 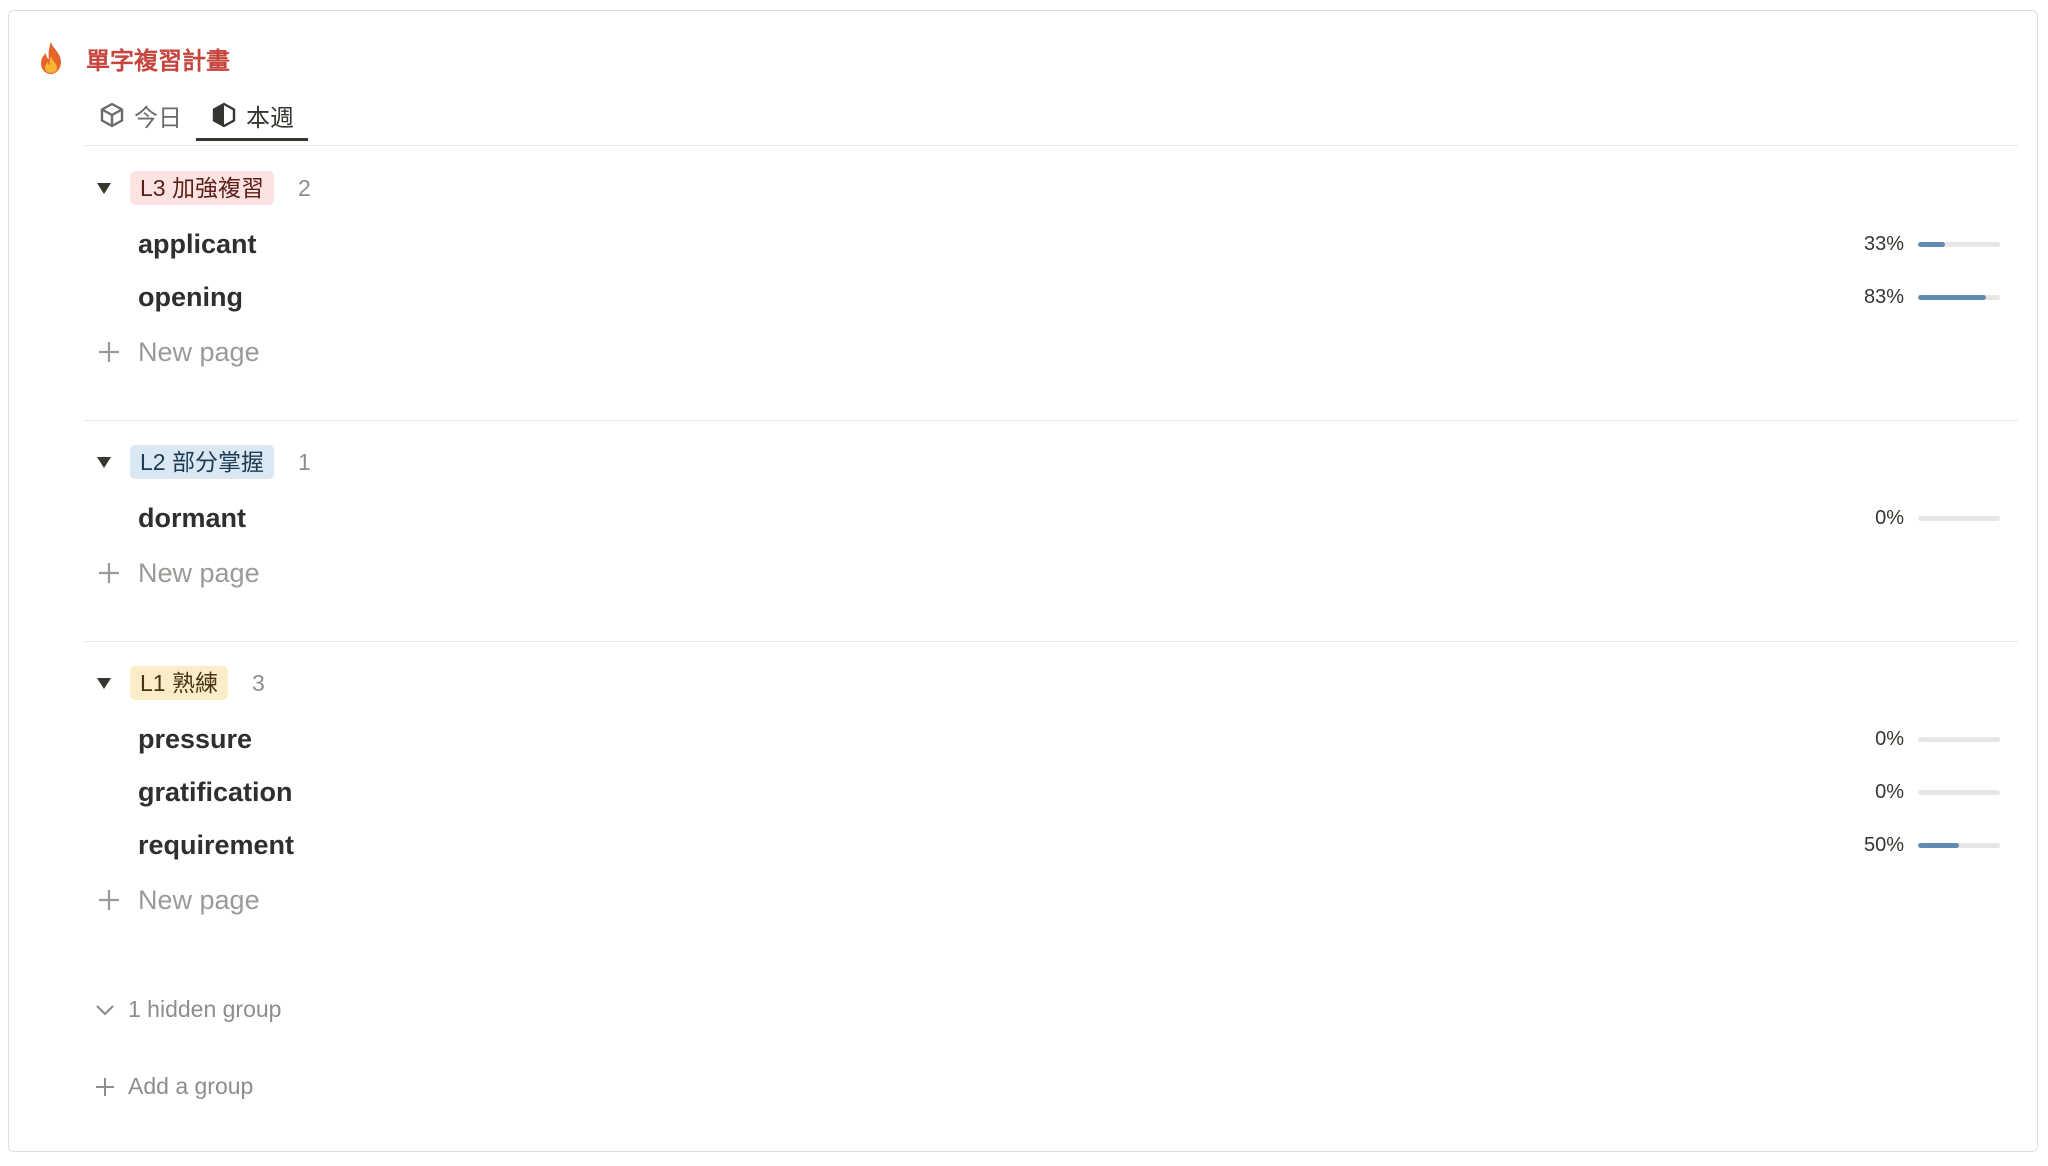 What do you see at coordinates (112, 115) in the screenshot?
I see `cube-outline-icon` at bounding box center [112, 115].